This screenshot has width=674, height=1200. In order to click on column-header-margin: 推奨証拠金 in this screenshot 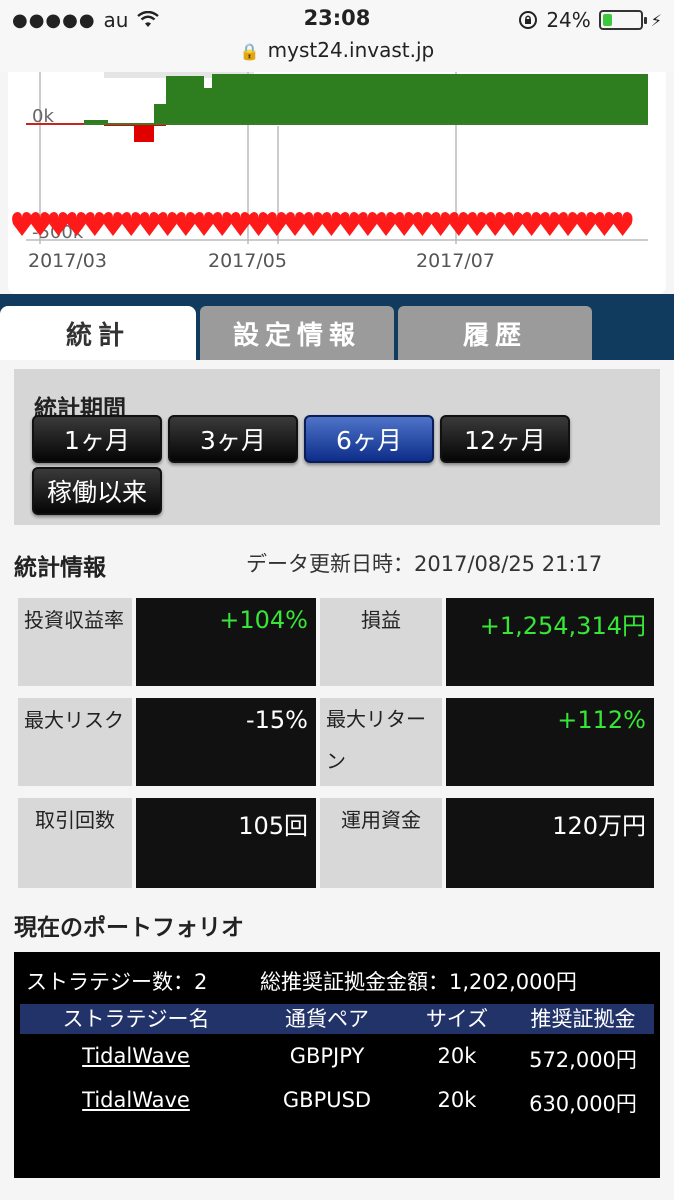, I will do `click(583, 1019)`.